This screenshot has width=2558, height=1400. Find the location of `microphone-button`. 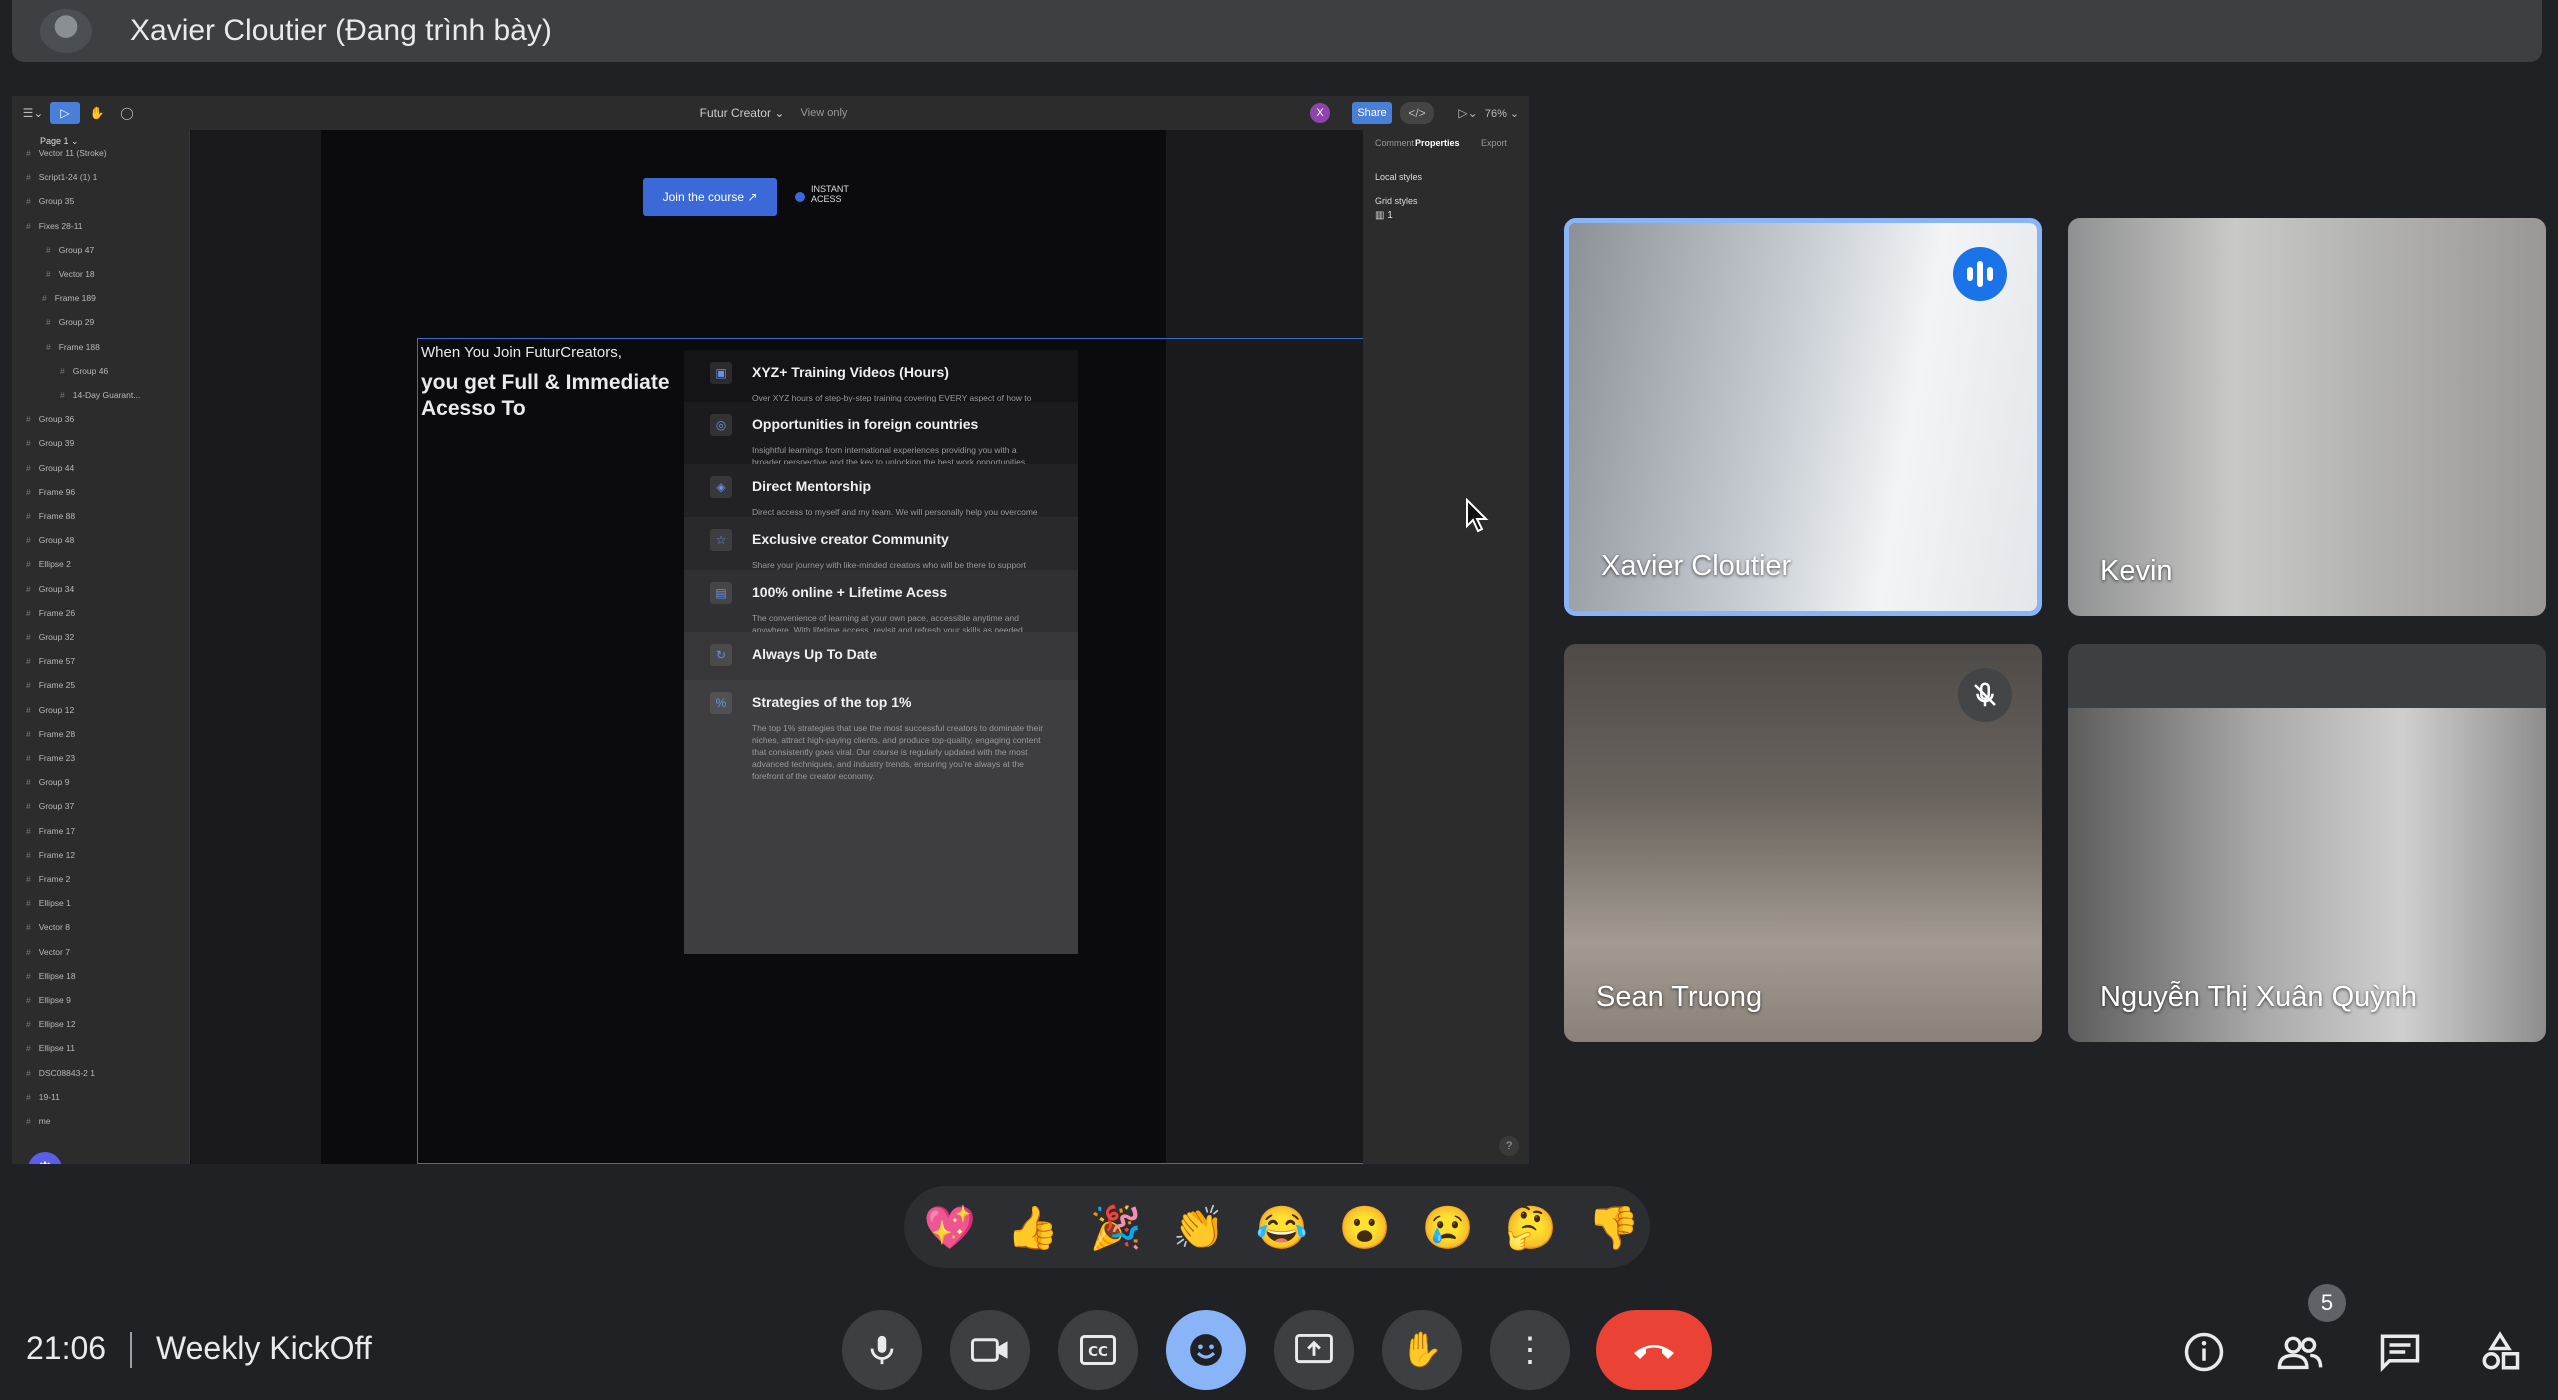

microphone-button is located at coordinates (882, 1350).